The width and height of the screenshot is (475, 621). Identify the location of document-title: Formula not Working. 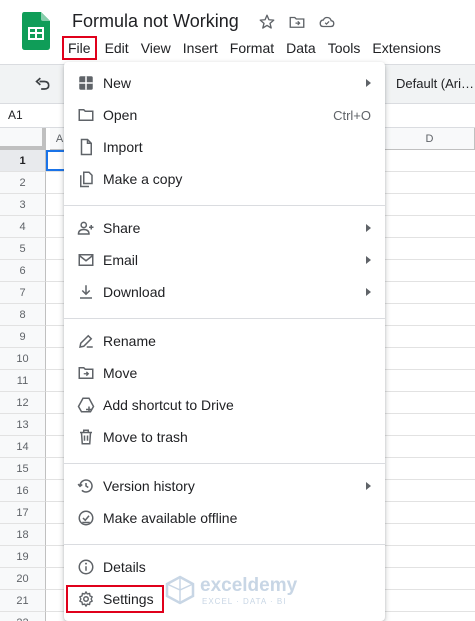
(155, 21).